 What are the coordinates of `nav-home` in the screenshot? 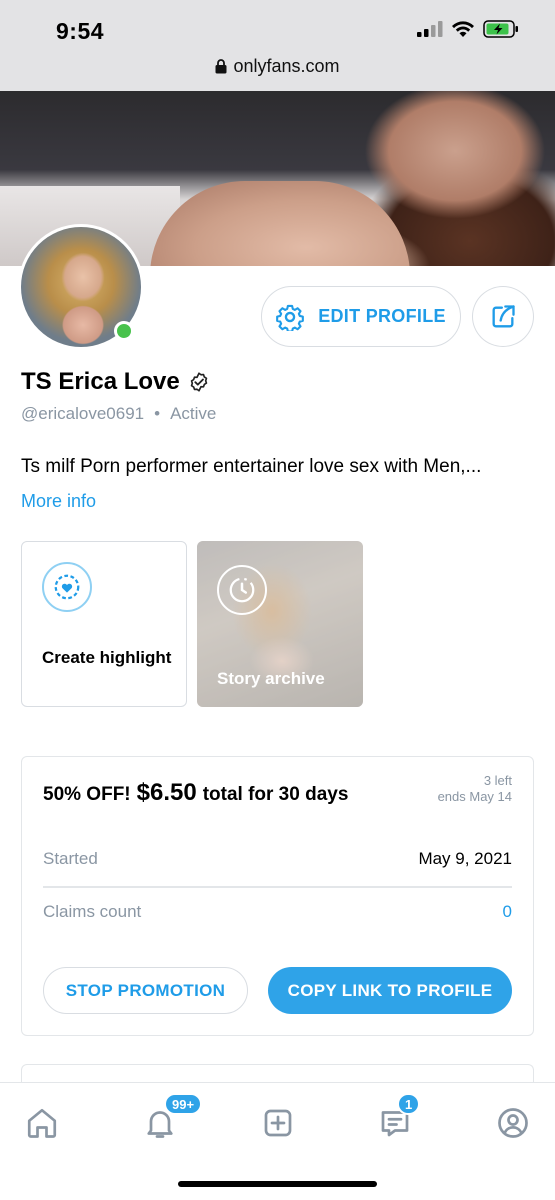 It's located at (42, 1123).